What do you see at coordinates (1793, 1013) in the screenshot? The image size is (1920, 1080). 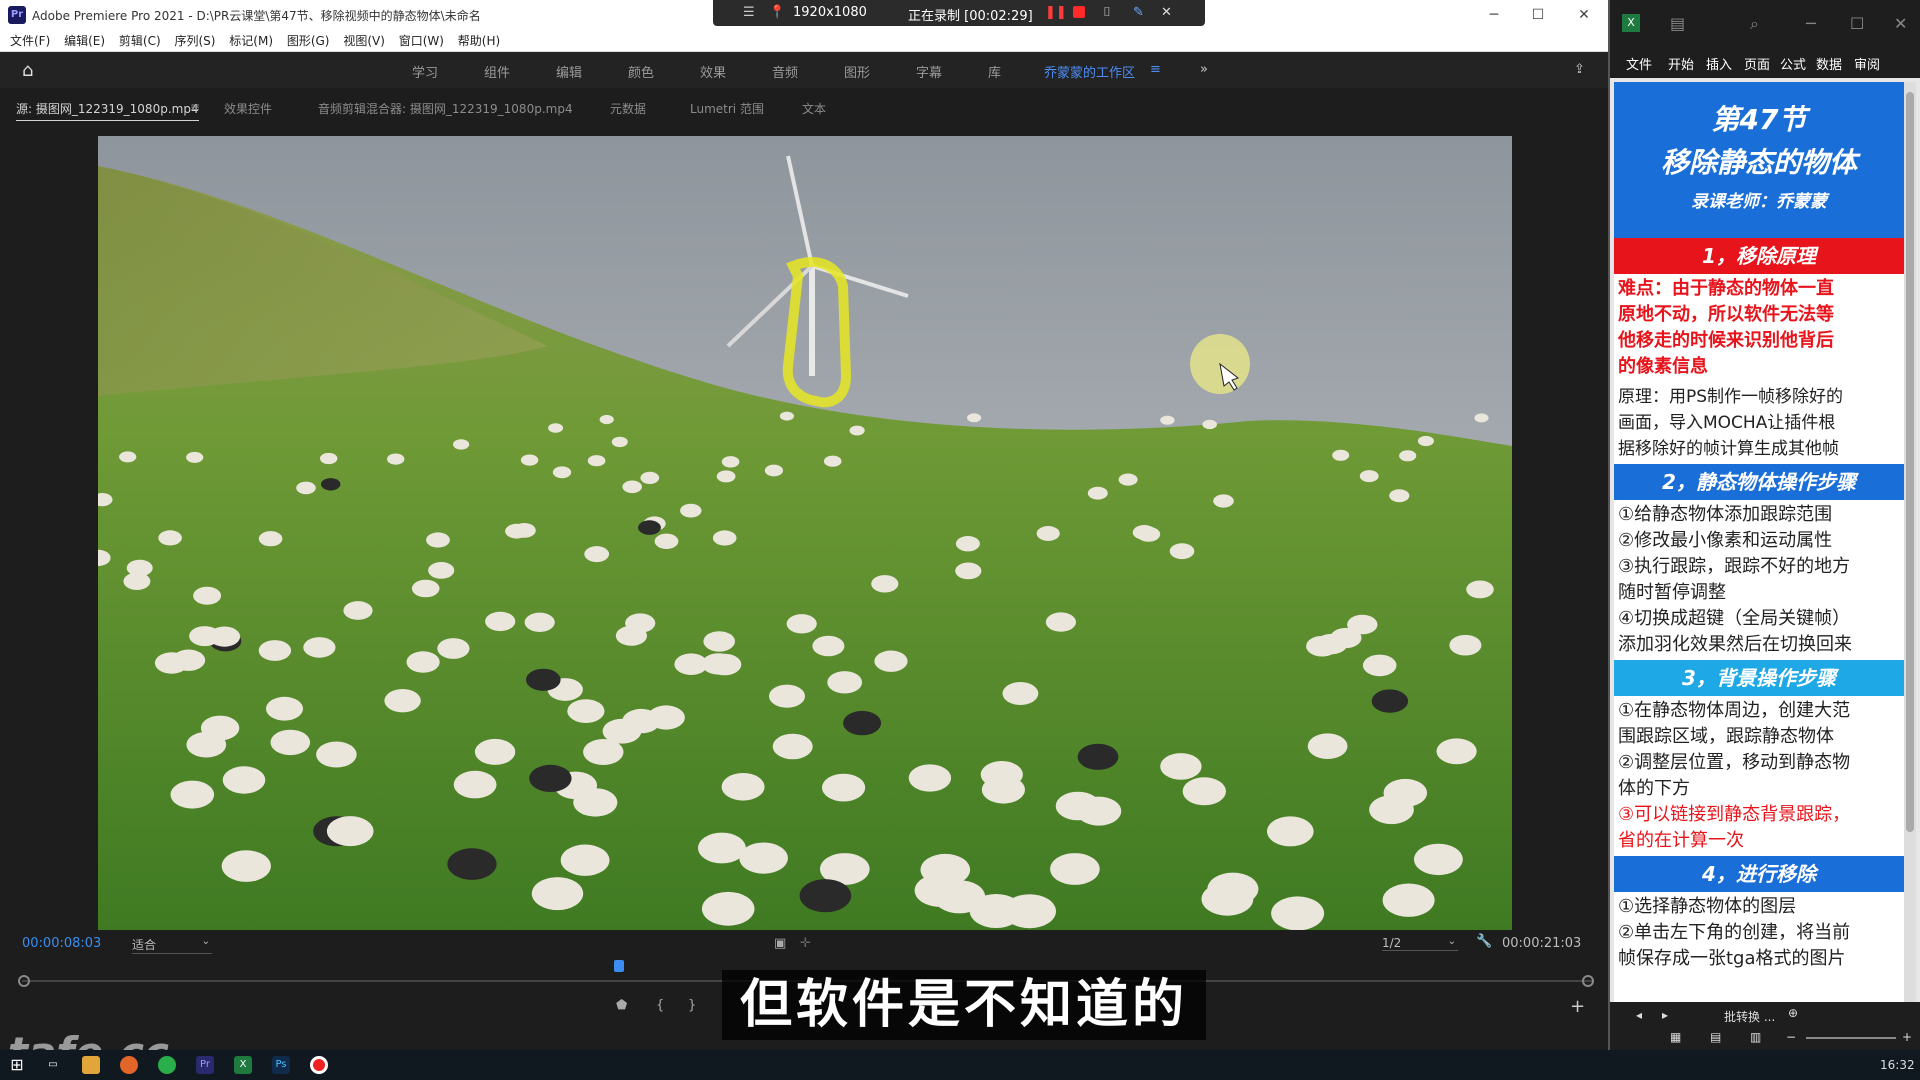 I see `add-sheet-icon: ⊕` at bounding box center [1793, 1013].